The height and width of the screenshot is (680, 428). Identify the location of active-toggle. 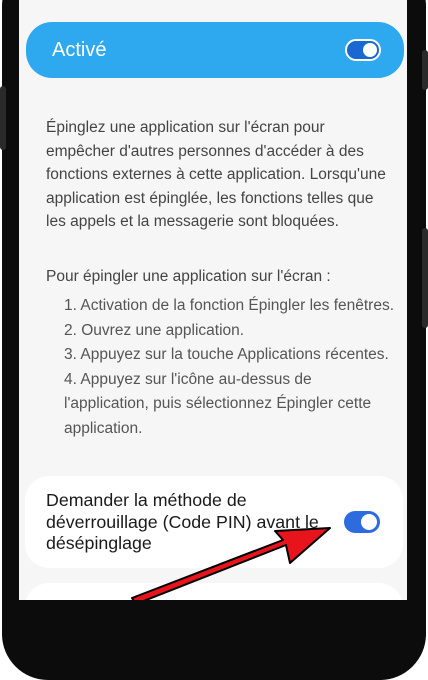
(363, 50).